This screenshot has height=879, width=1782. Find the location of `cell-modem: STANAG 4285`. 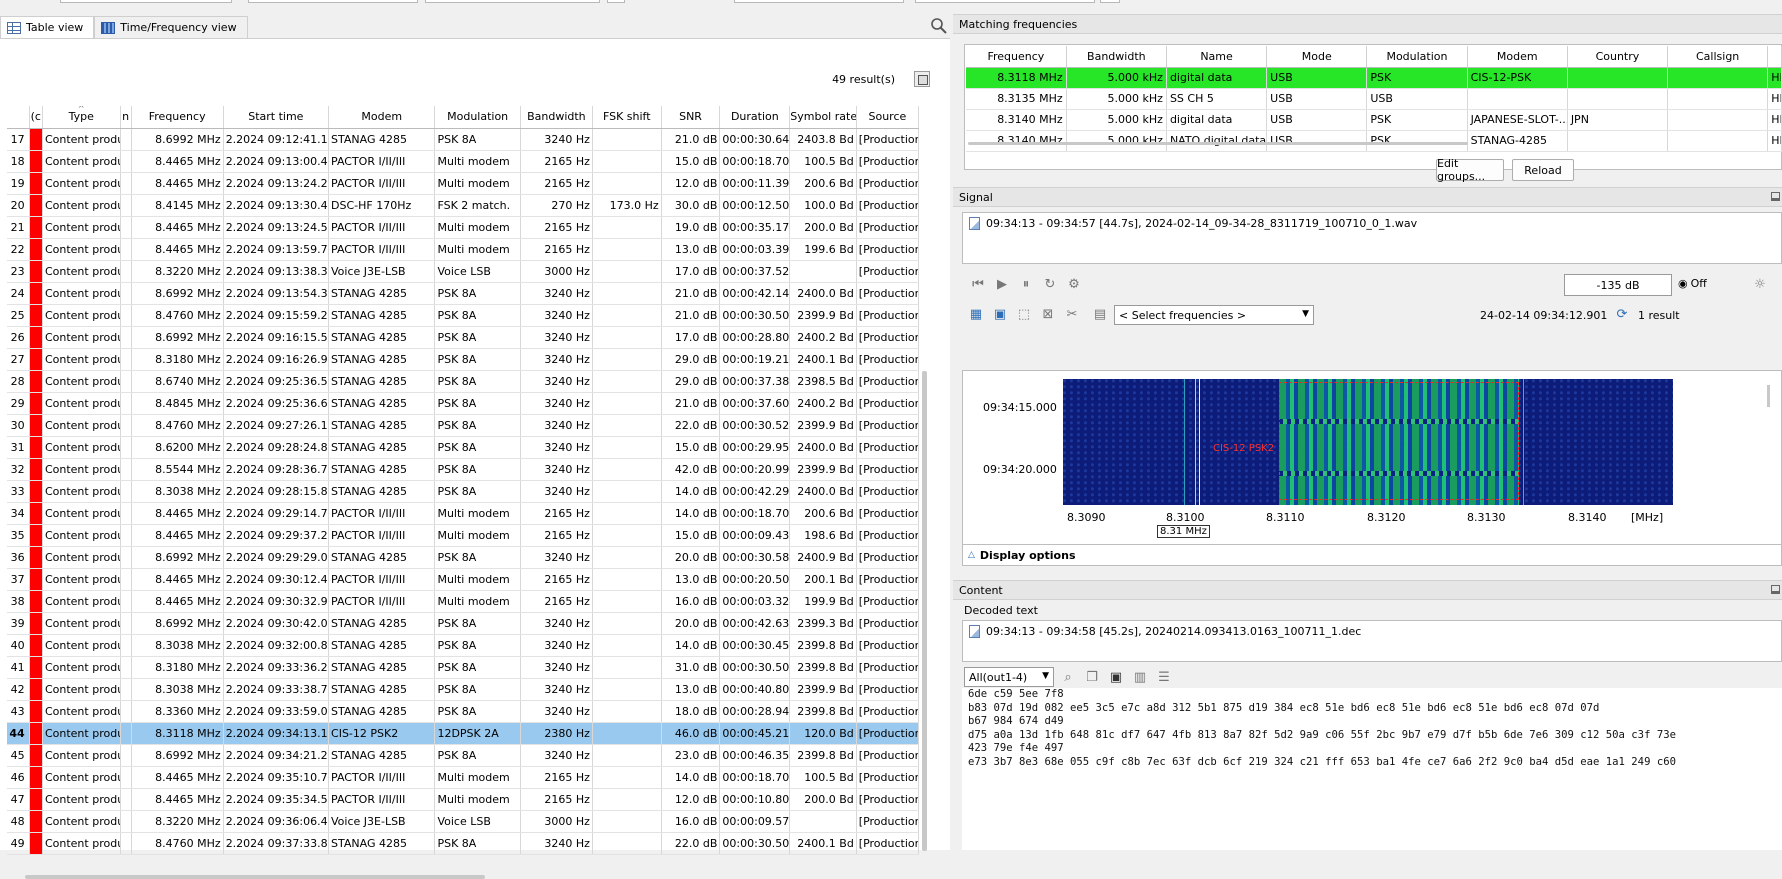

cell-modem: STANAG 4285 is located at coordinates (382, 359).